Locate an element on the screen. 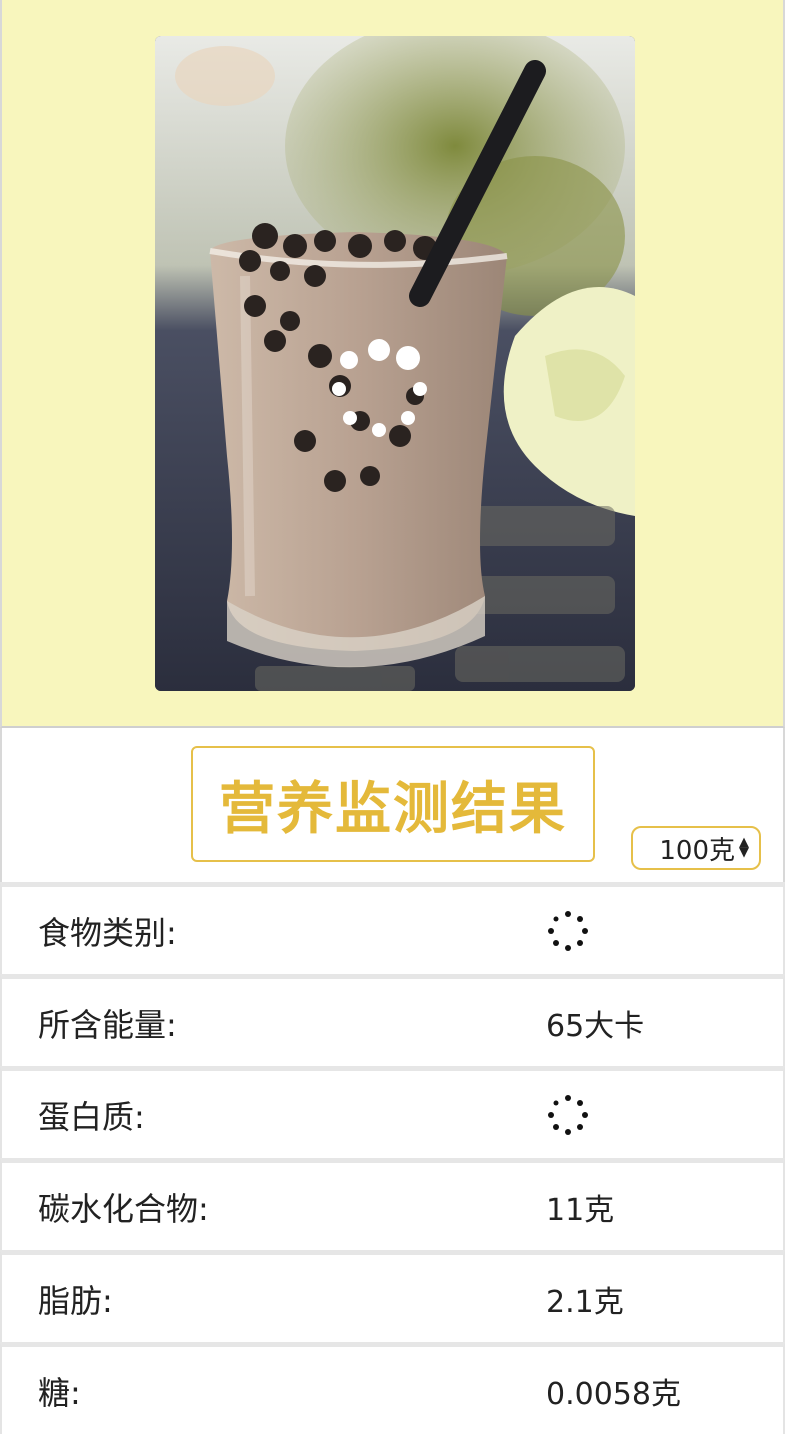 This screenshot has width=785, height=1434. row-label: 所含能量: is located at coordinates (107, 1024).